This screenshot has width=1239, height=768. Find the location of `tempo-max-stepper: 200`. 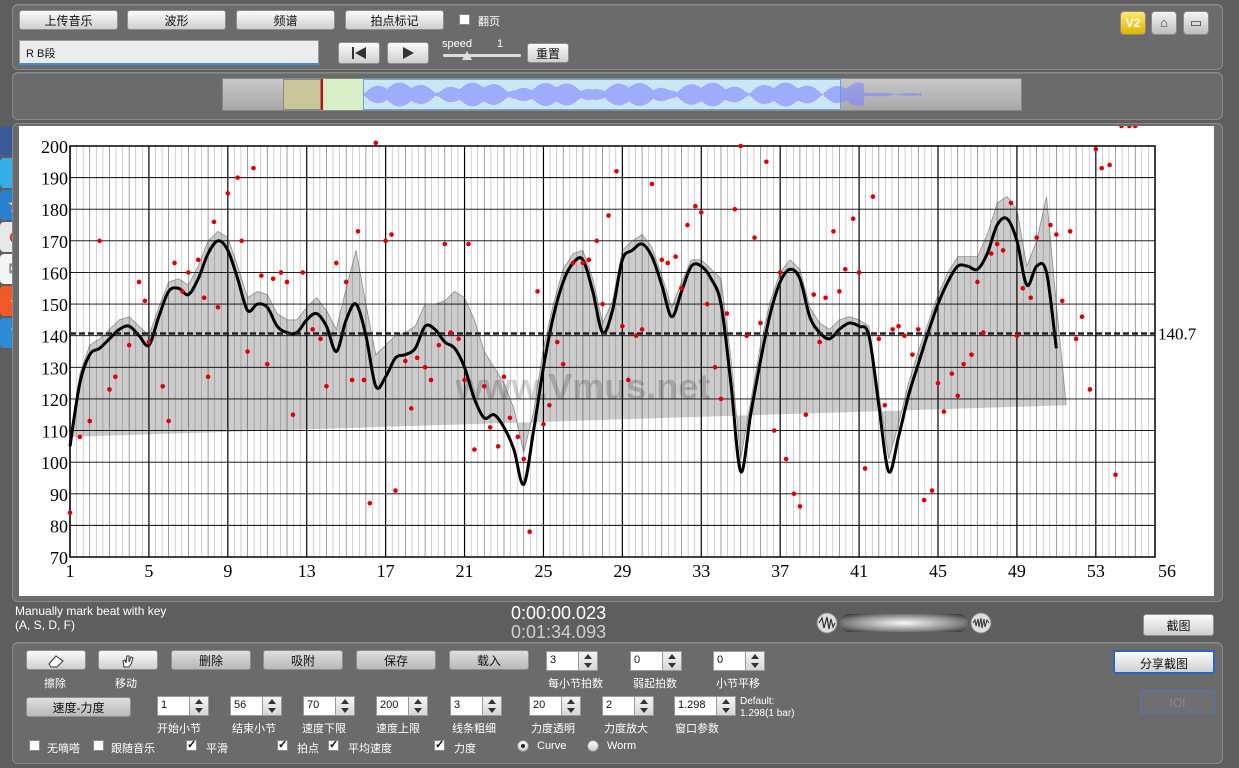

tempo-max-stepper: 200 is located at coordinates (402, 706).